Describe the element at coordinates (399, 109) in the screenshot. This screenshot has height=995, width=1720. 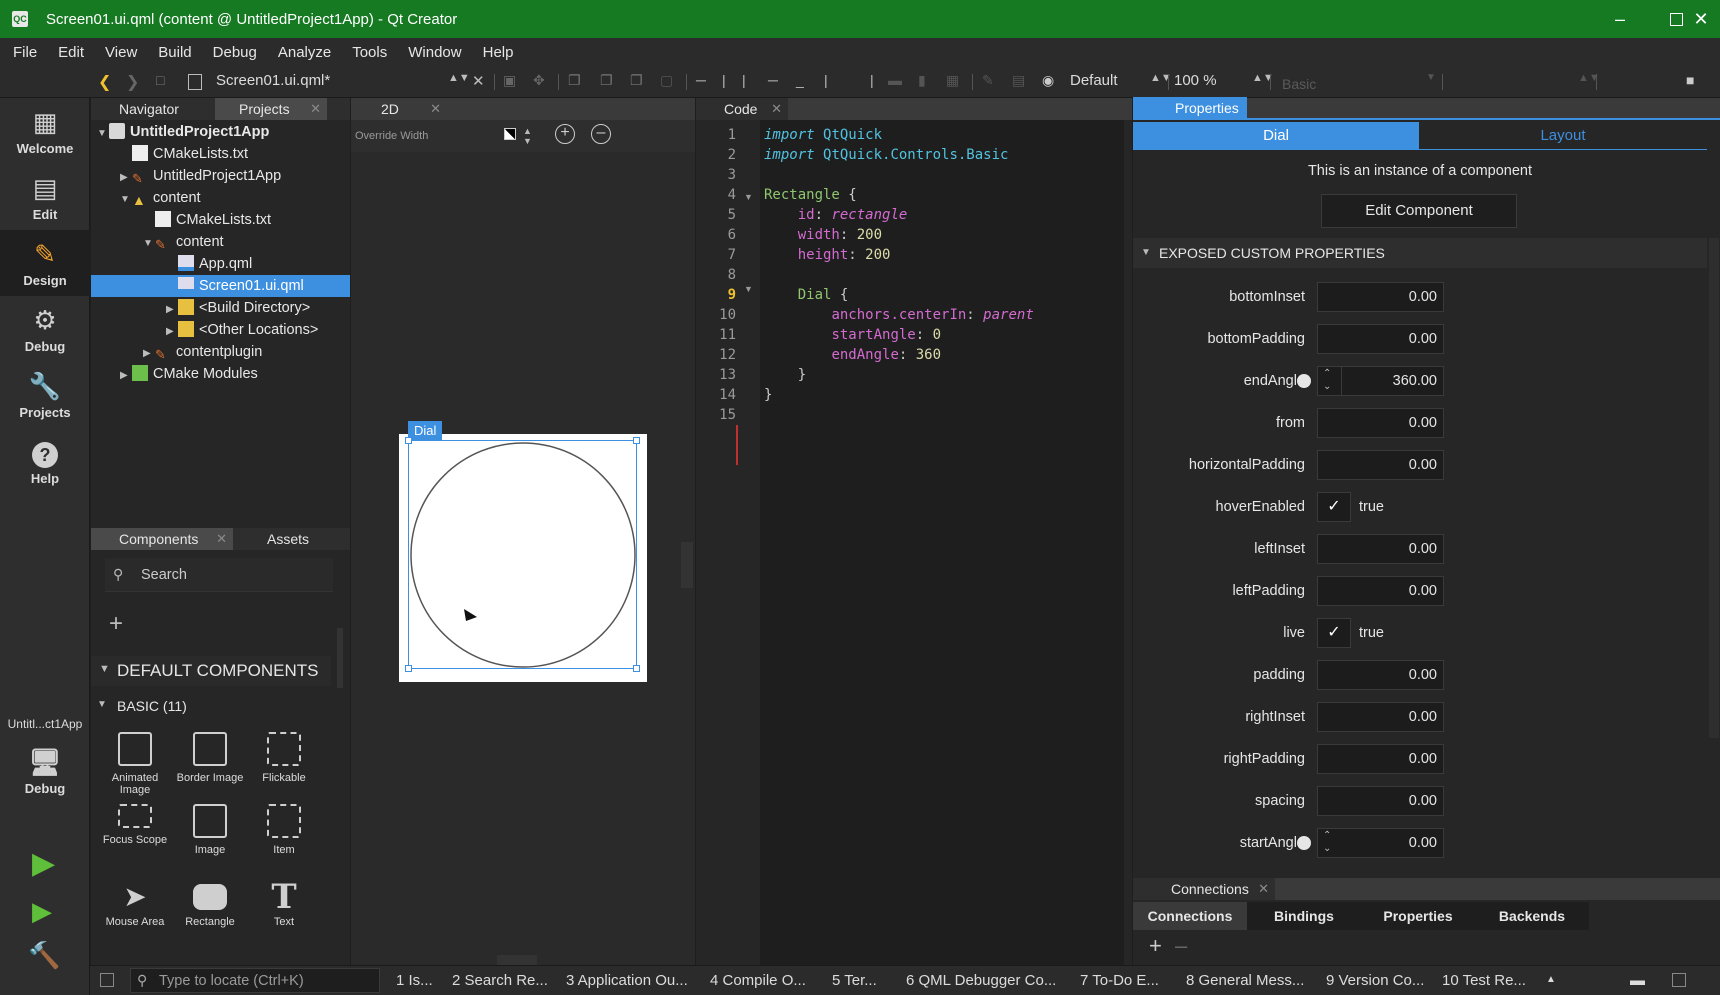
I see `tab-2d: 2D ✕` at that location.